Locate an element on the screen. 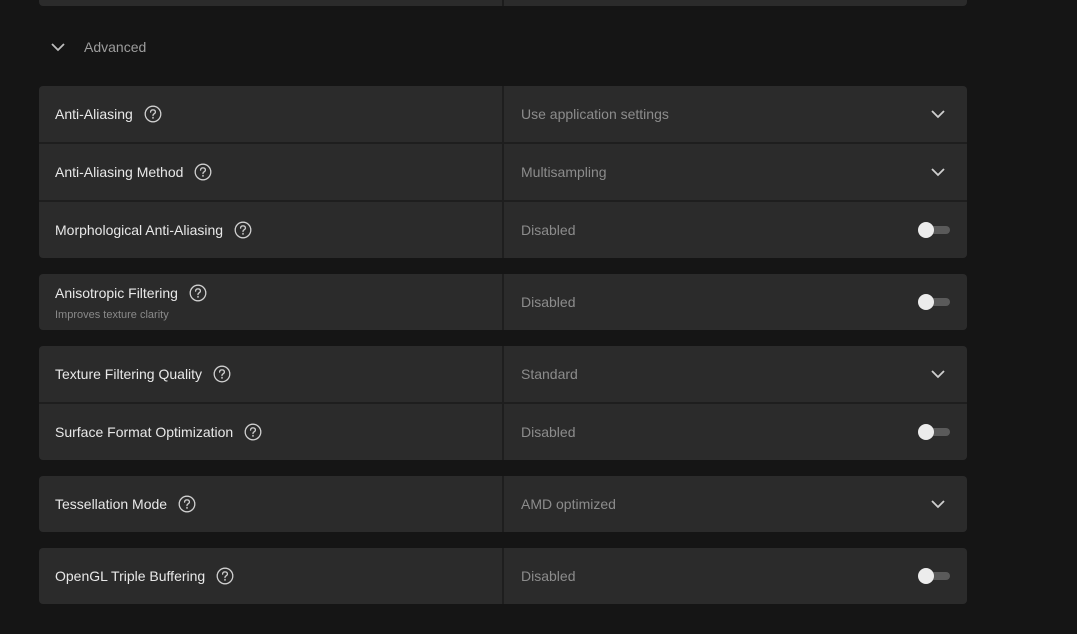  anti-aliasing-dropdown: Use application settings is located at coordinates (735, 114).